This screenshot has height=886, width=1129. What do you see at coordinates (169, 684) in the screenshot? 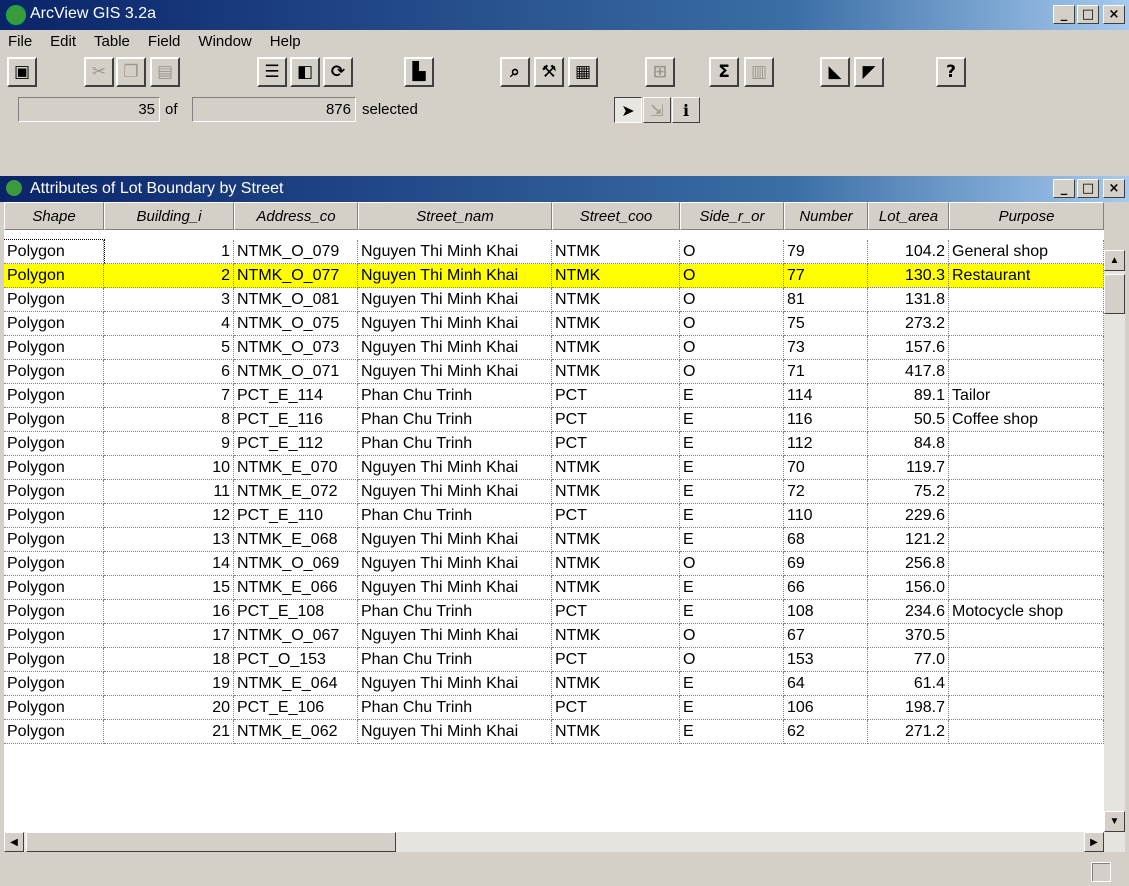
I see `cell-building-id: 19` at bounding box center [169, 684].